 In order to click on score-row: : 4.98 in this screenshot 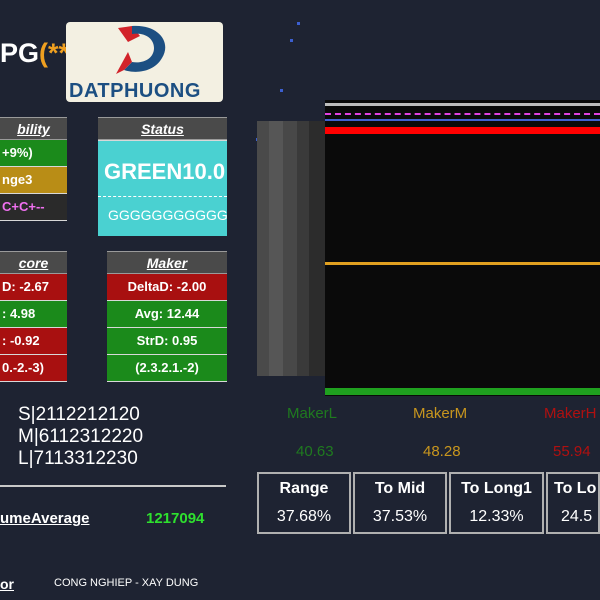, I will do `click(33, 314)`.